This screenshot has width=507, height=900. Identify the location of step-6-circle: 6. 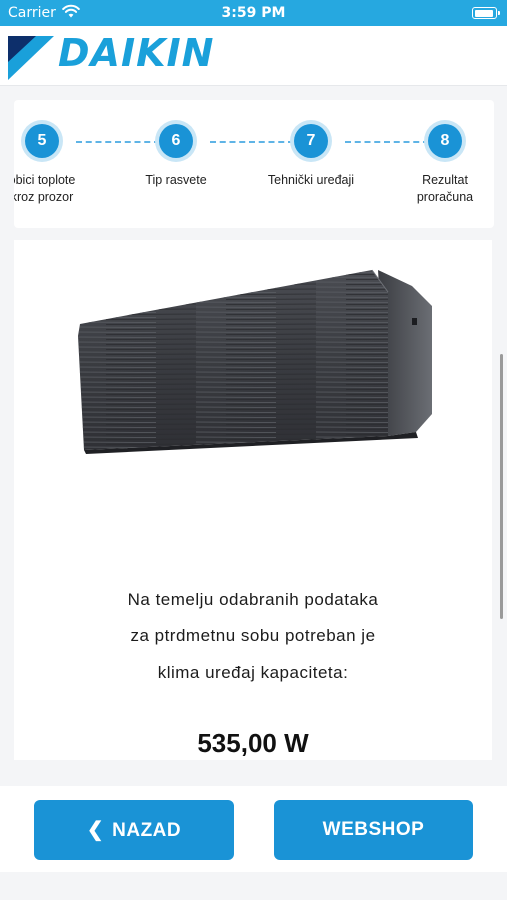
(176, 141).